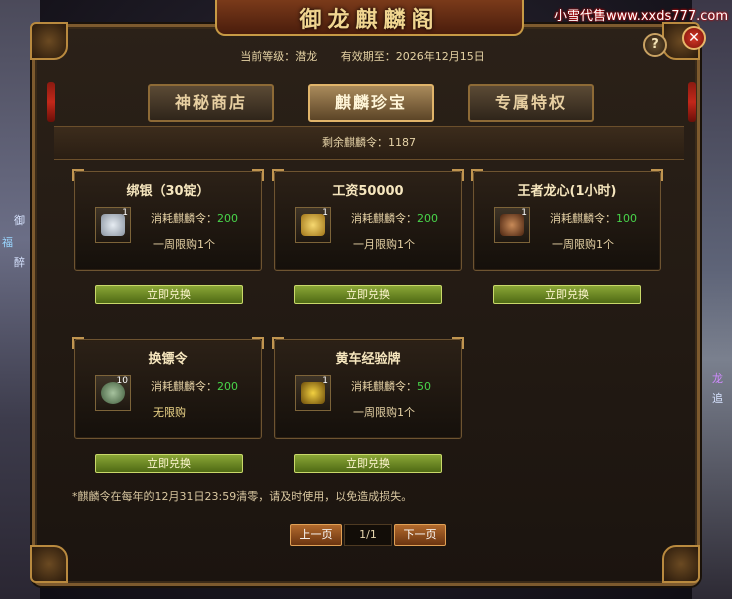  What do you see at coordinates (19, 220) in the screenshot?
I see `background-label: 御` at bounding box center [19, 220].